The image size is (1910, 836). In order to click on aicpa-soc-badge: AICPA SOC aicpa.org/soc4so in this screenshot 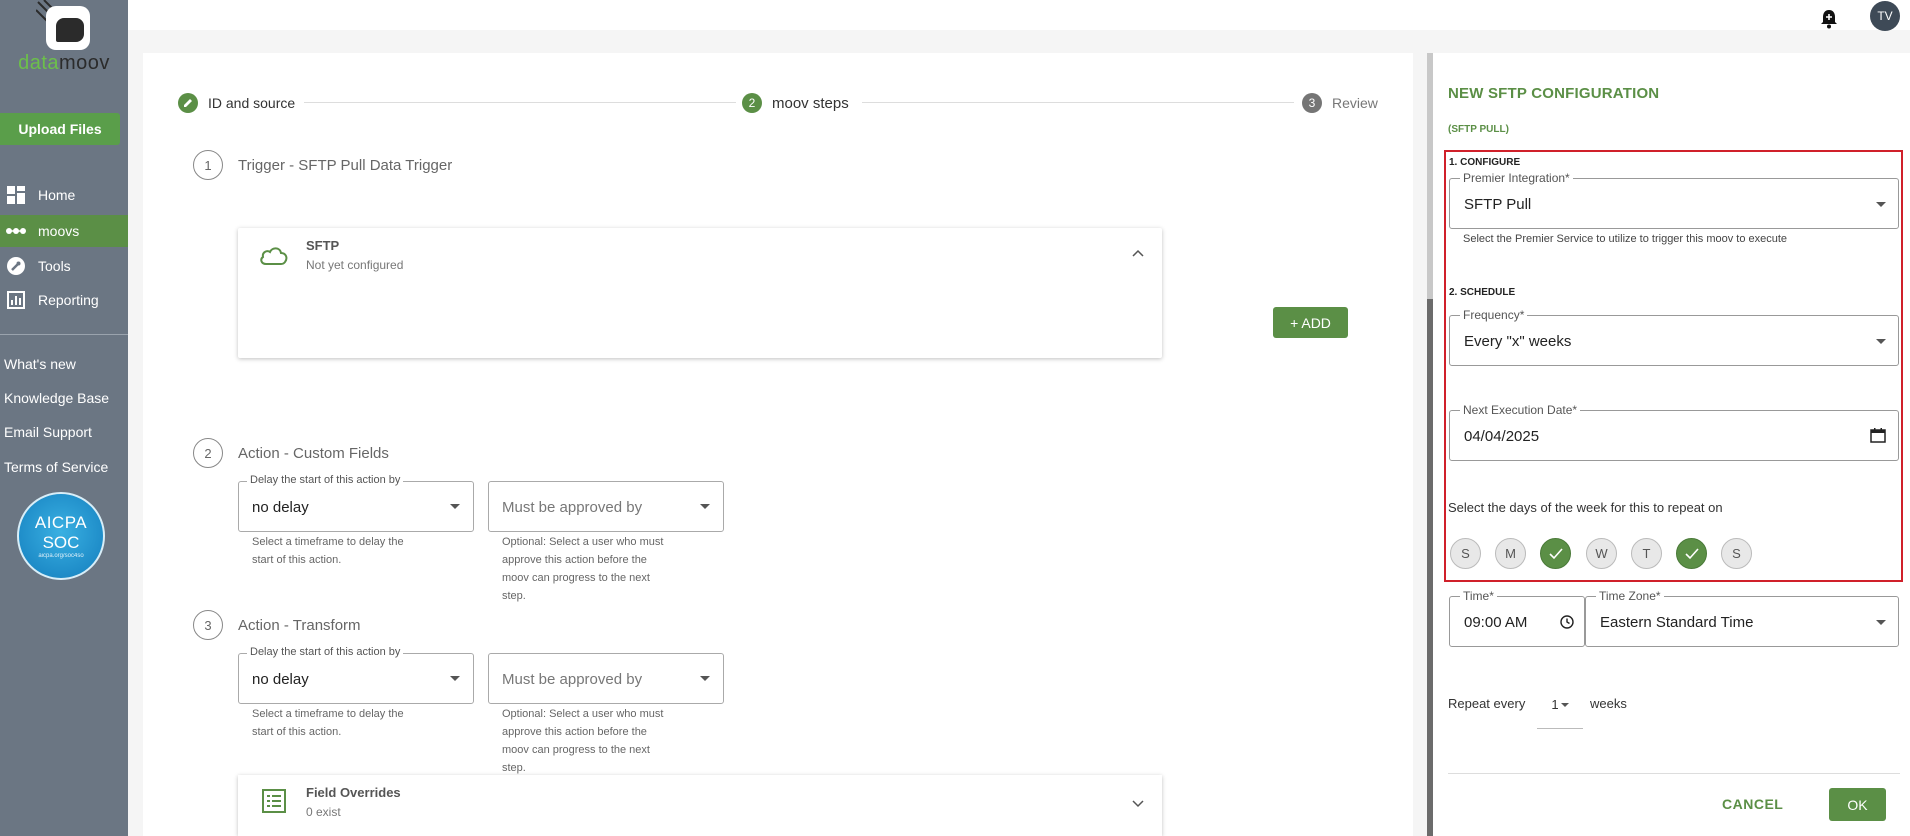, I will do `click(61, 536)`.